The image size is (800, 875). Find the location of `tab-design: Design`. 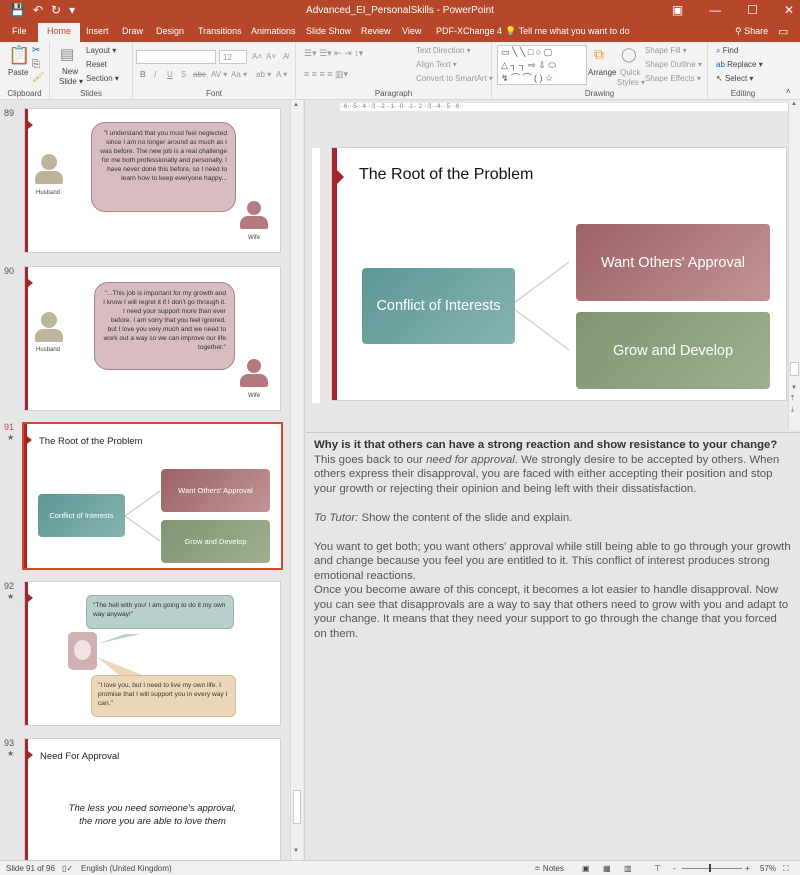

tab-design: Design is located at coordinates (170, 31).